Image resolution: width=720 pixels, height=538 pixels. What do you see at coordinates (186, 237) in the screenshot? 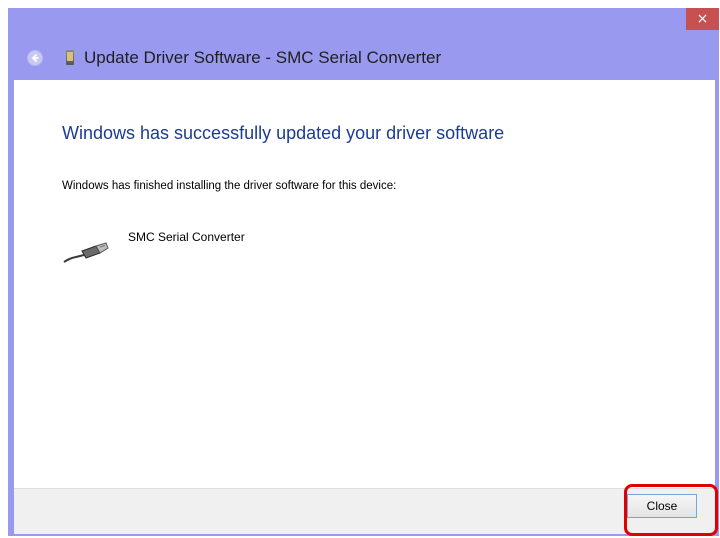
I see `device-name: SMC Serial Converter` at bounding box center [186, 237].